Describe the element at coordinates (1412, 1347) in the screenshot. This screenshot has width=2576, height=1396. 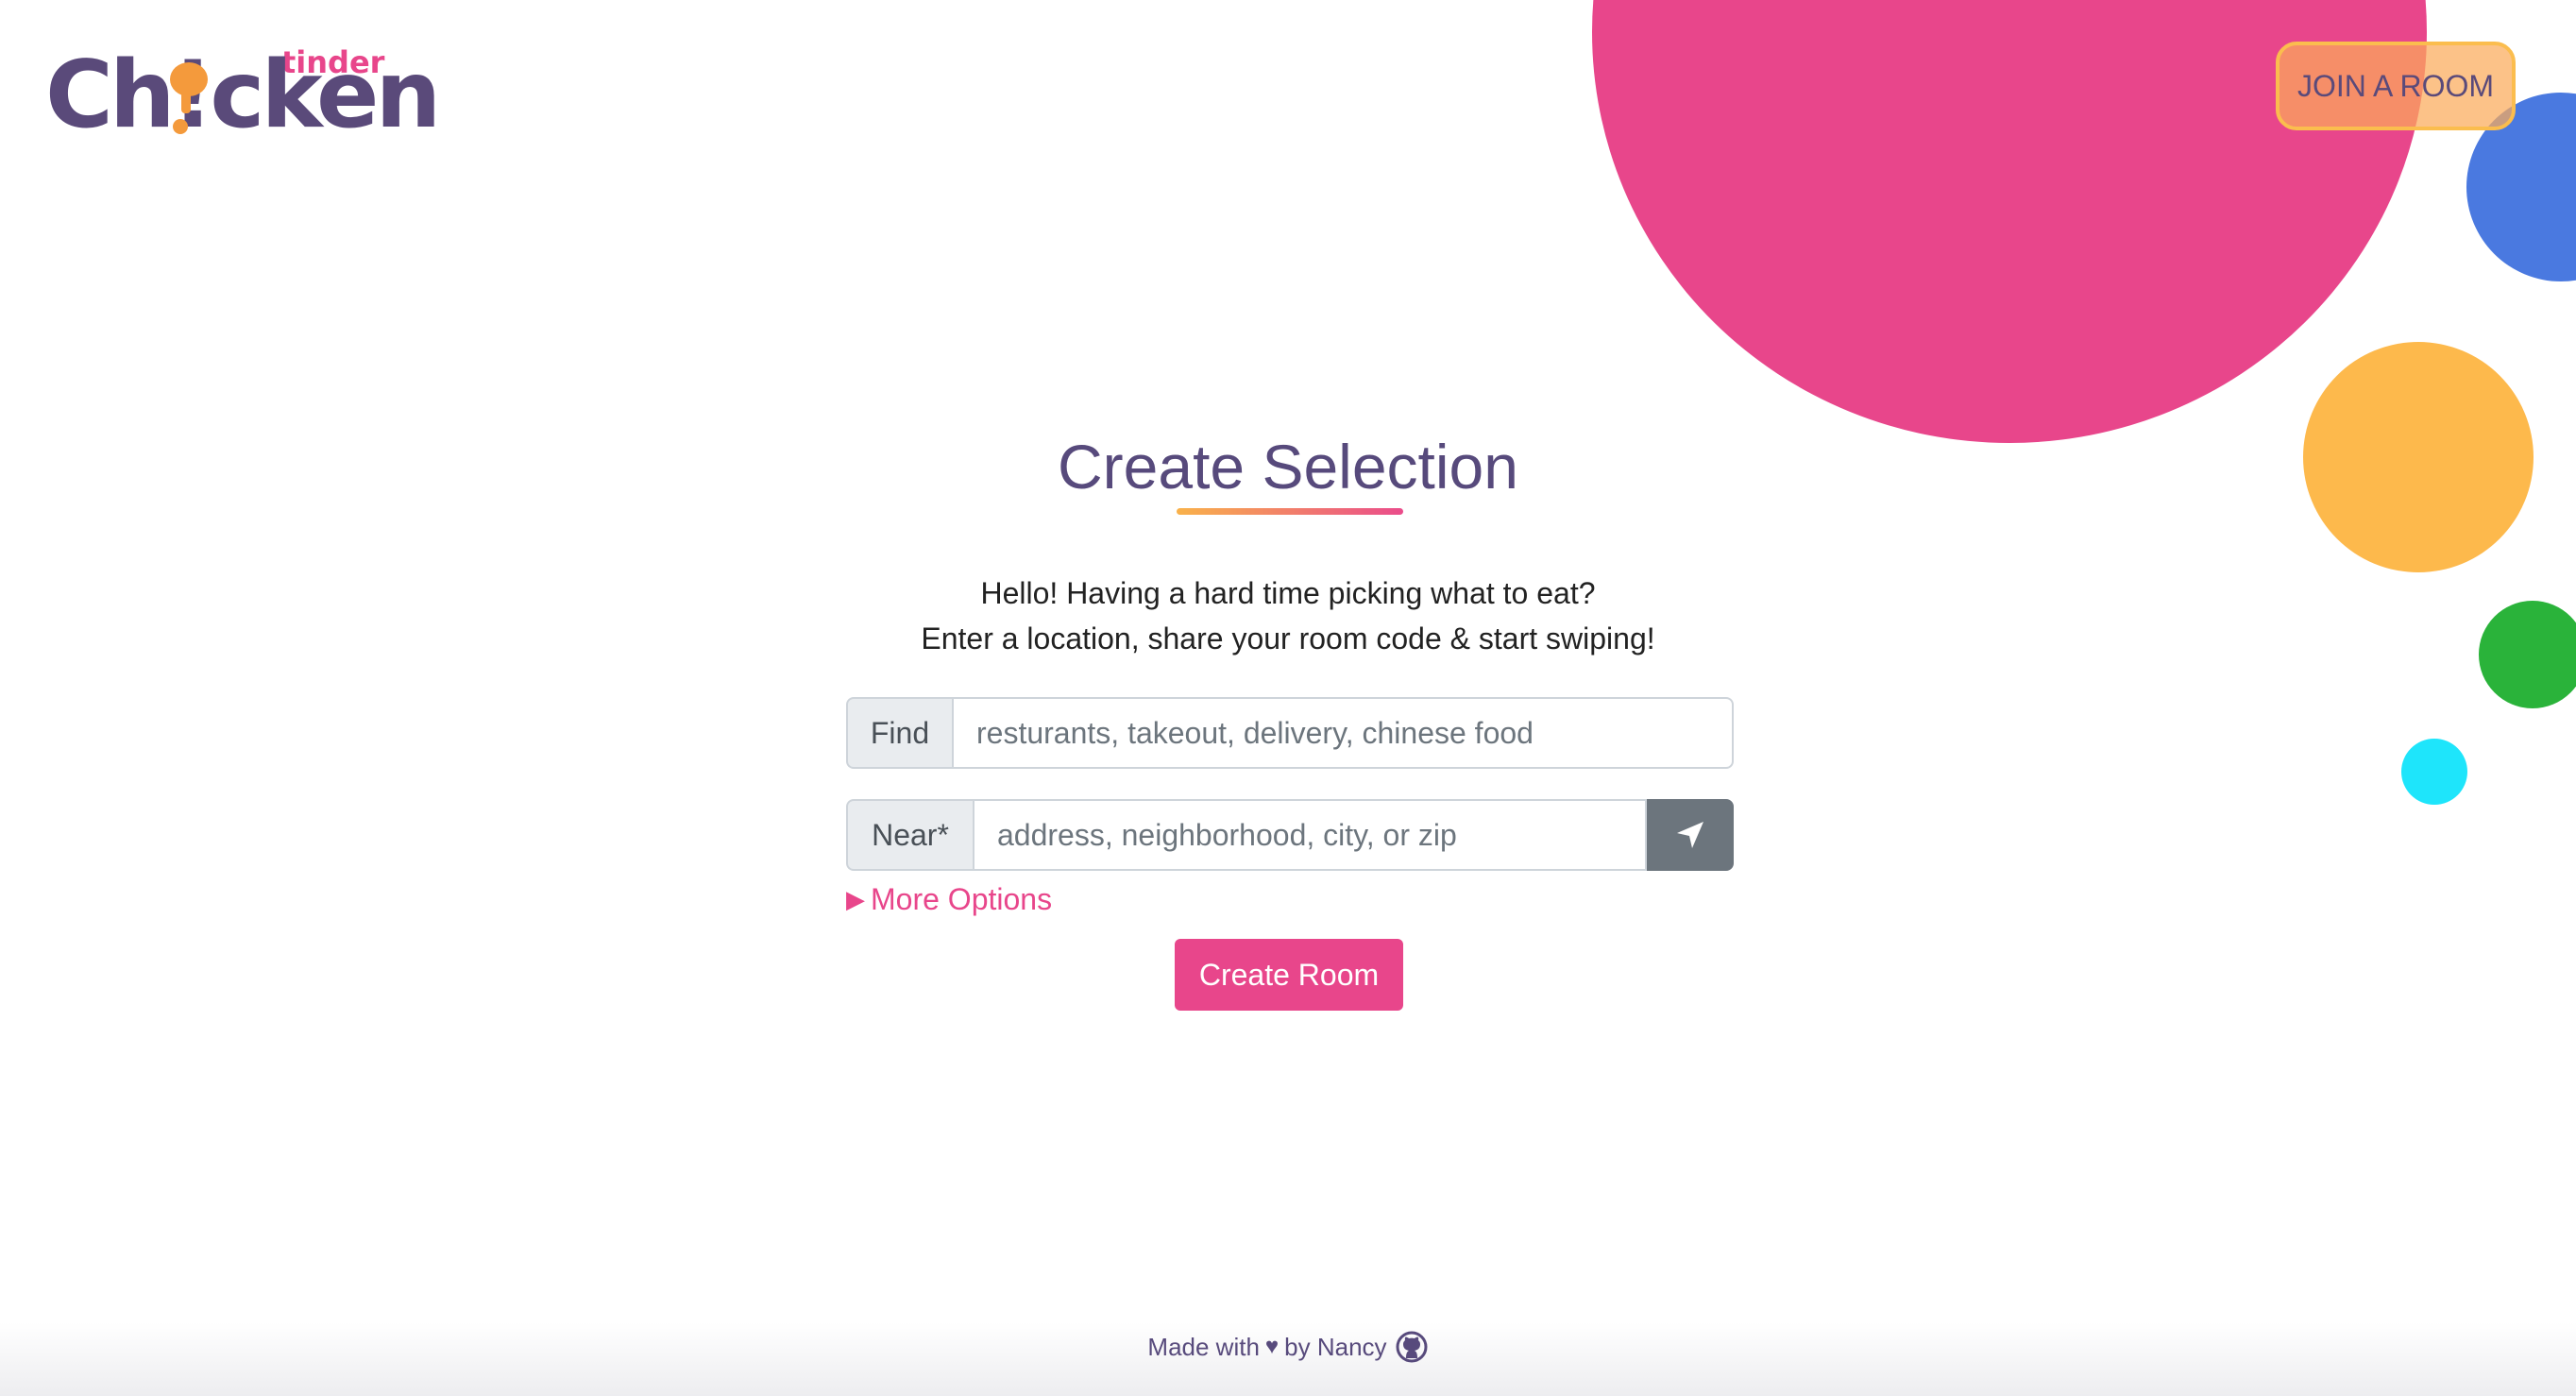
I see `github-icon` at that location.